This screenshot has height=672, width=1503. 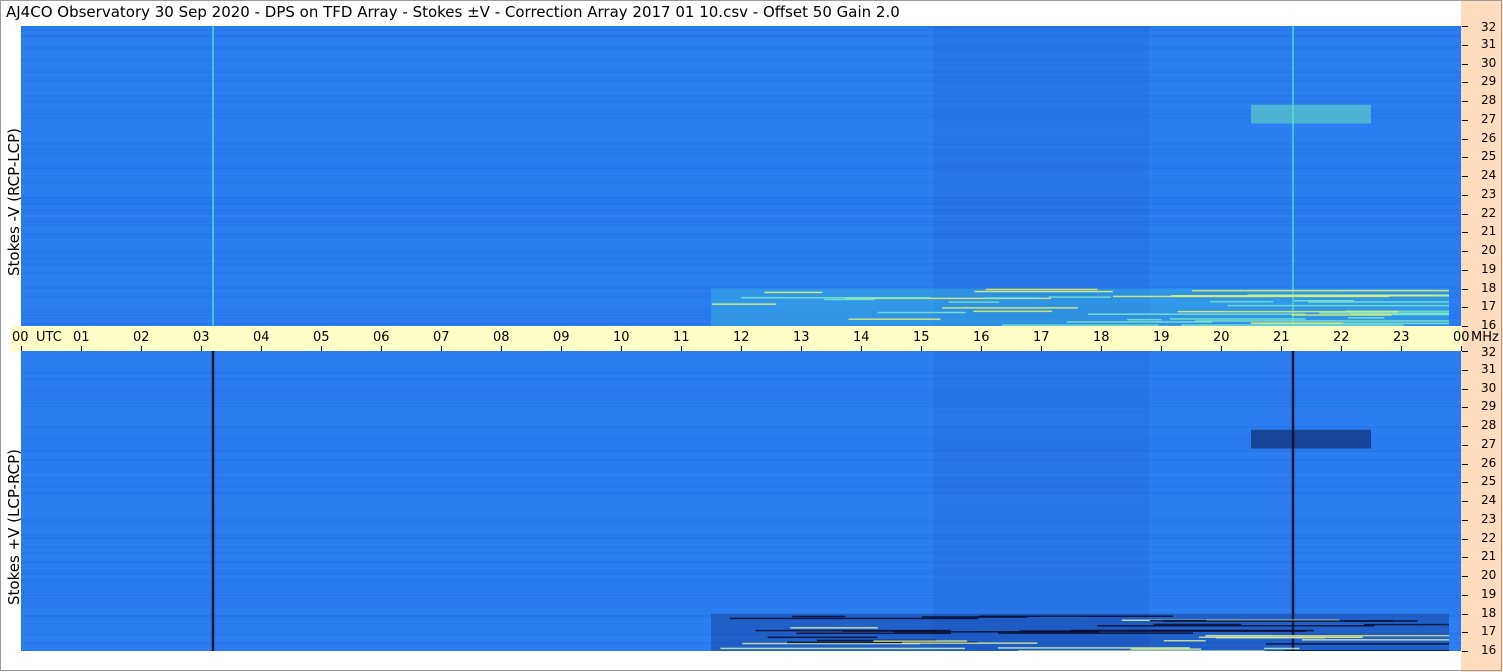 What do you see at coordinates (261, 337) in the screenshot?
I see `x-tick-label: 04` at bounding box center [261, 337].